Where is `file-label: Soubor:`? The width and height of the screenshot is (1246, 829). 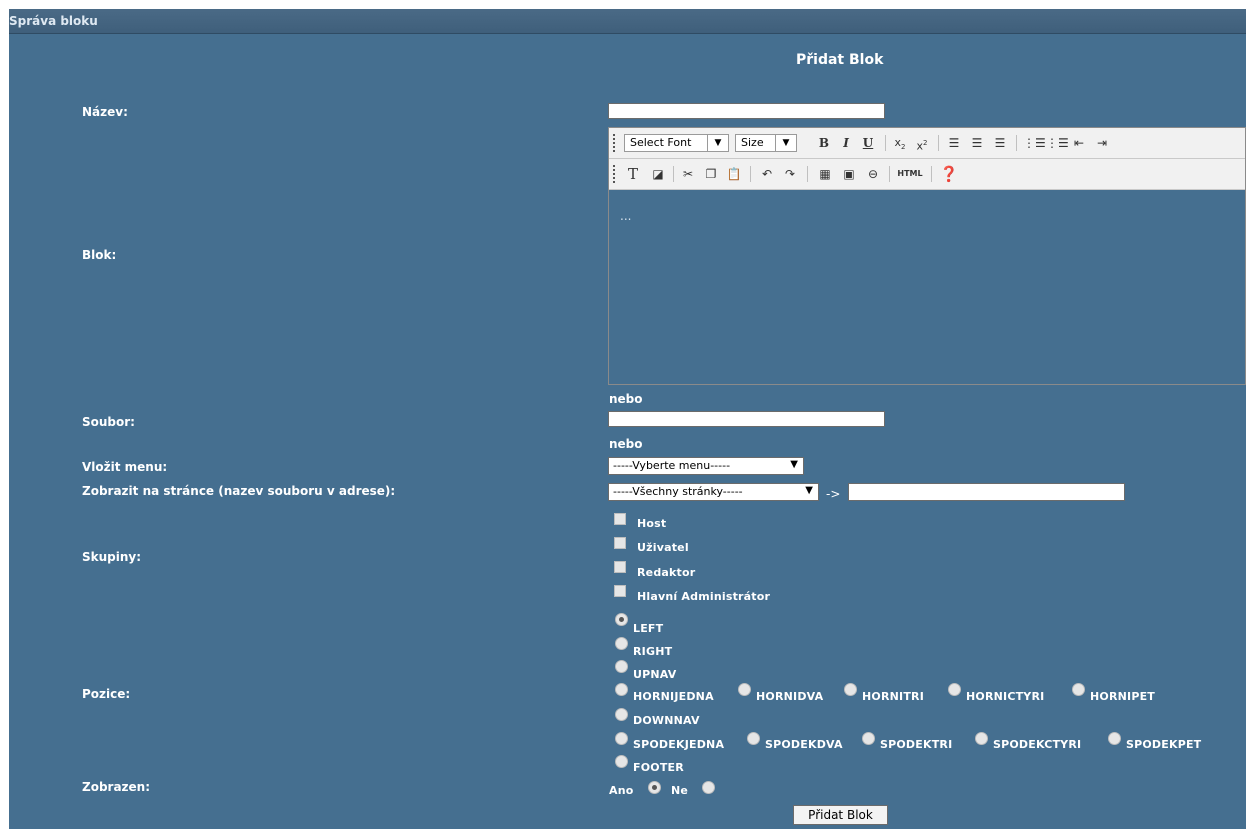 file-label: Soubor: is located at coordinates (108, 422).